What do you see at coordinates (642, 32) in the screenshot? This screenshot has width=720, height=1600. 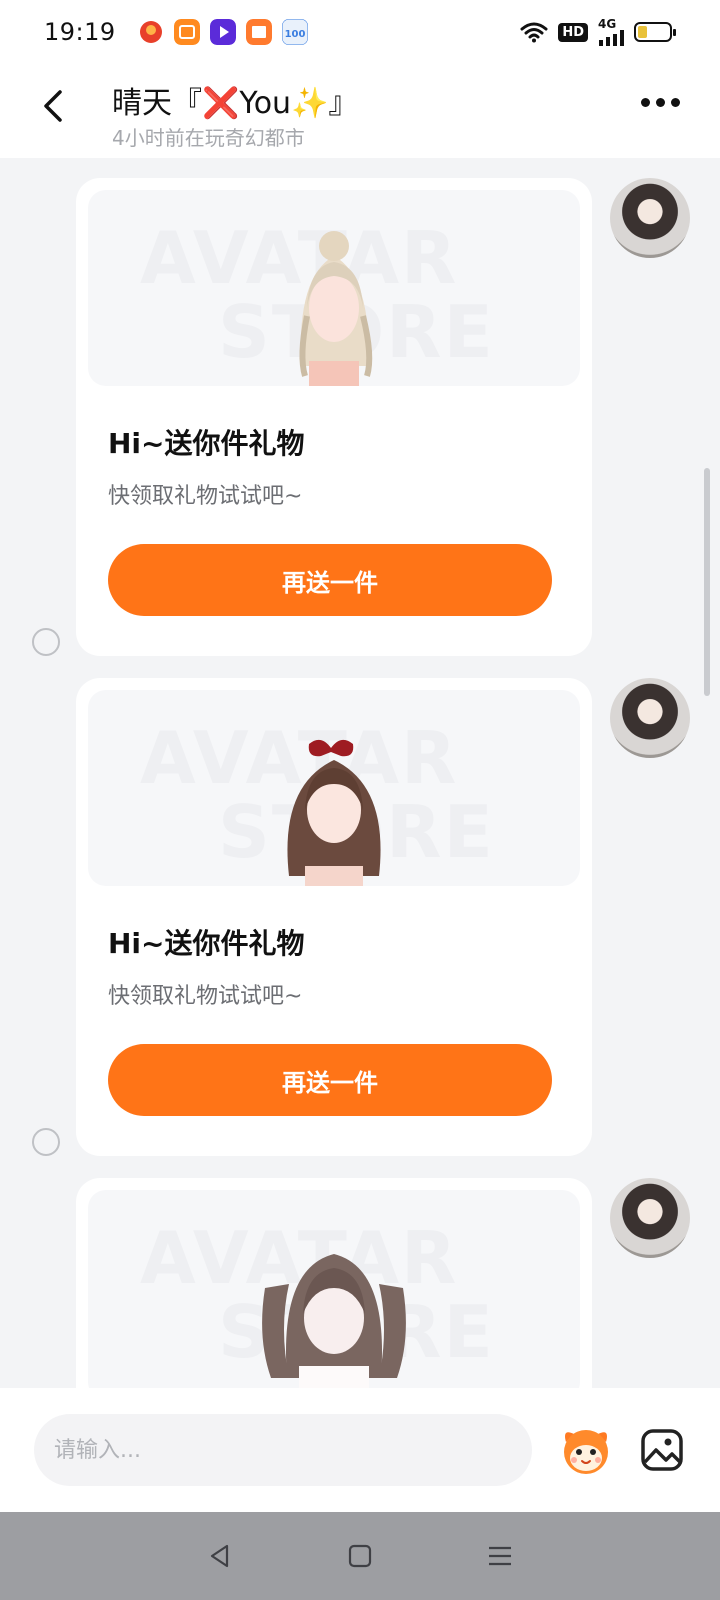 I see `battery-fill` at bounding box center [642, 32].